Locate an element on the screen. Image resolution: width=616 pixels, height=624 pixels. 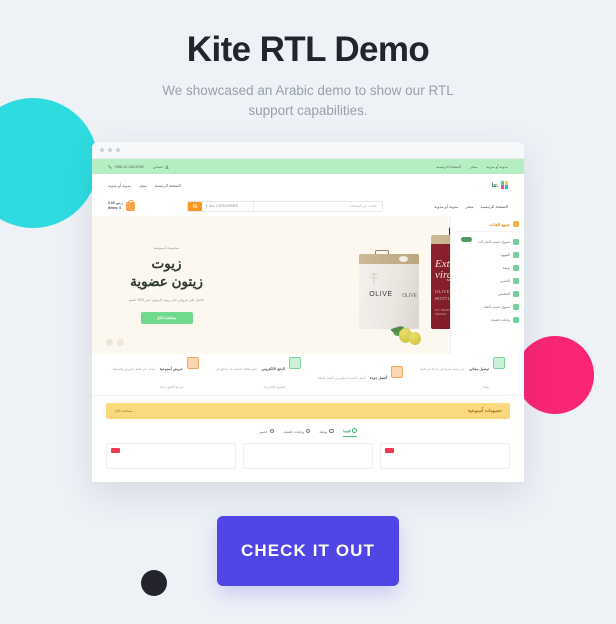
grid-icon is located at coordinates (516, 224).